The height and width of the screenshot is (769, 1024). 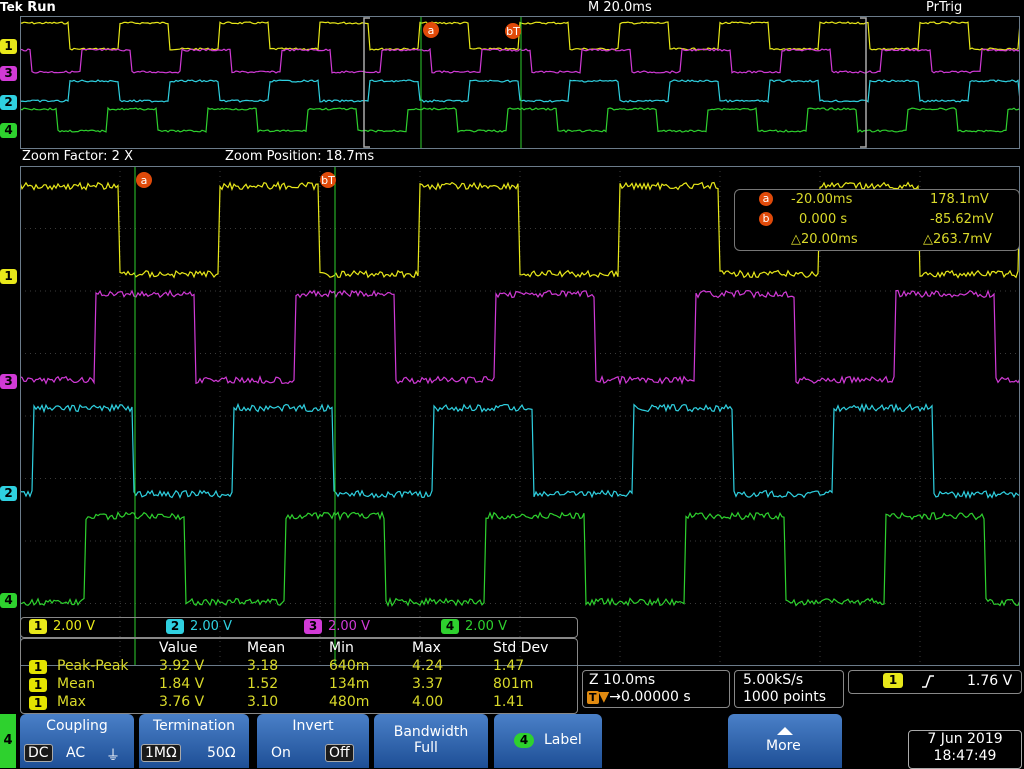 What do you see at coordinates (8, 73) in the screenshot?
I see `ch3-overview-marker: 3` at bounding box center [8, 73].